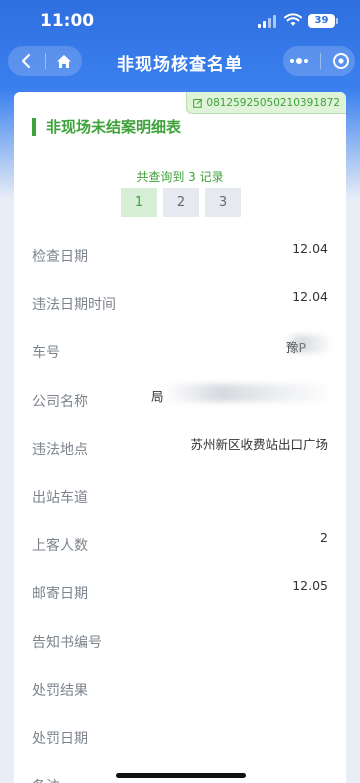 This screenshot has height=783, width=360. Describe the element at coordinates (60, 546) in the screenshot. I see `field-label: 上客人数` at that location.